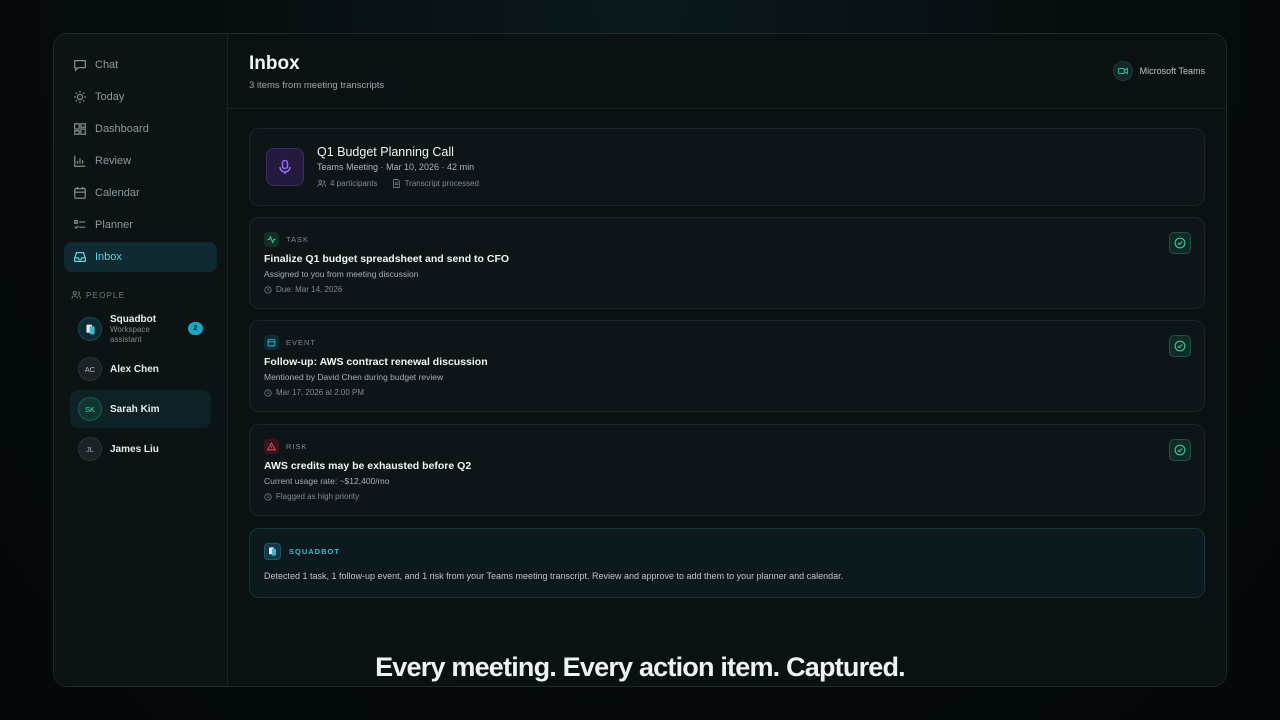 This screenshot has height=720, width=1280. I want to click on integration-label: Microsoft Teams, so click(1172, 71).